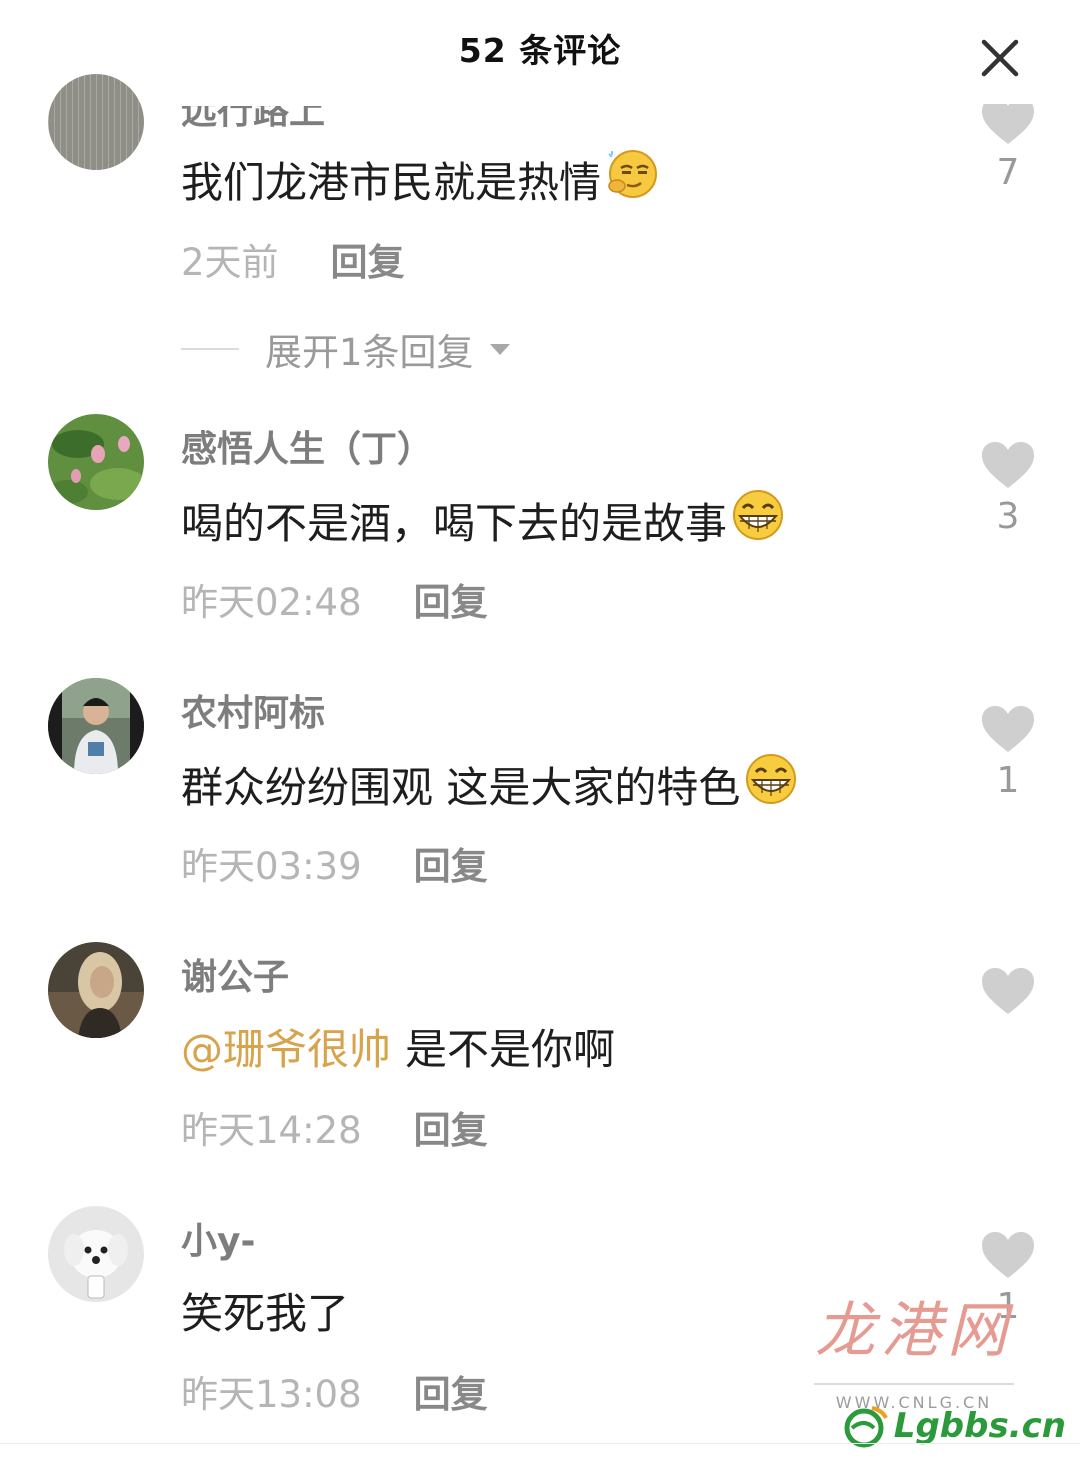 This screenshot has width=1080, height=1462. Describe the element at coordinates (1008, 780) in the screenshot. I see `like-count: 1` at that location.